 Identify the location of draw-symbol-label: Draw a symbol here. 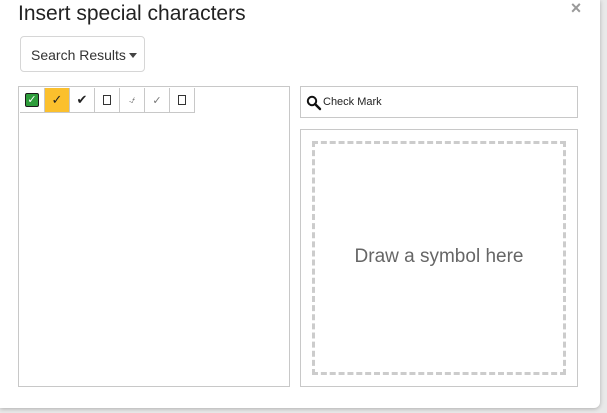
(439, 256).